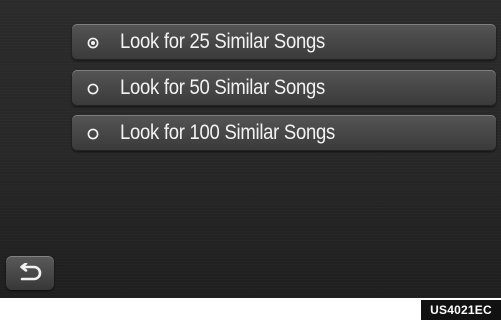 This screenshot has width=501, height=320. I want to click on radio-selected-icon, so click(93, 42).